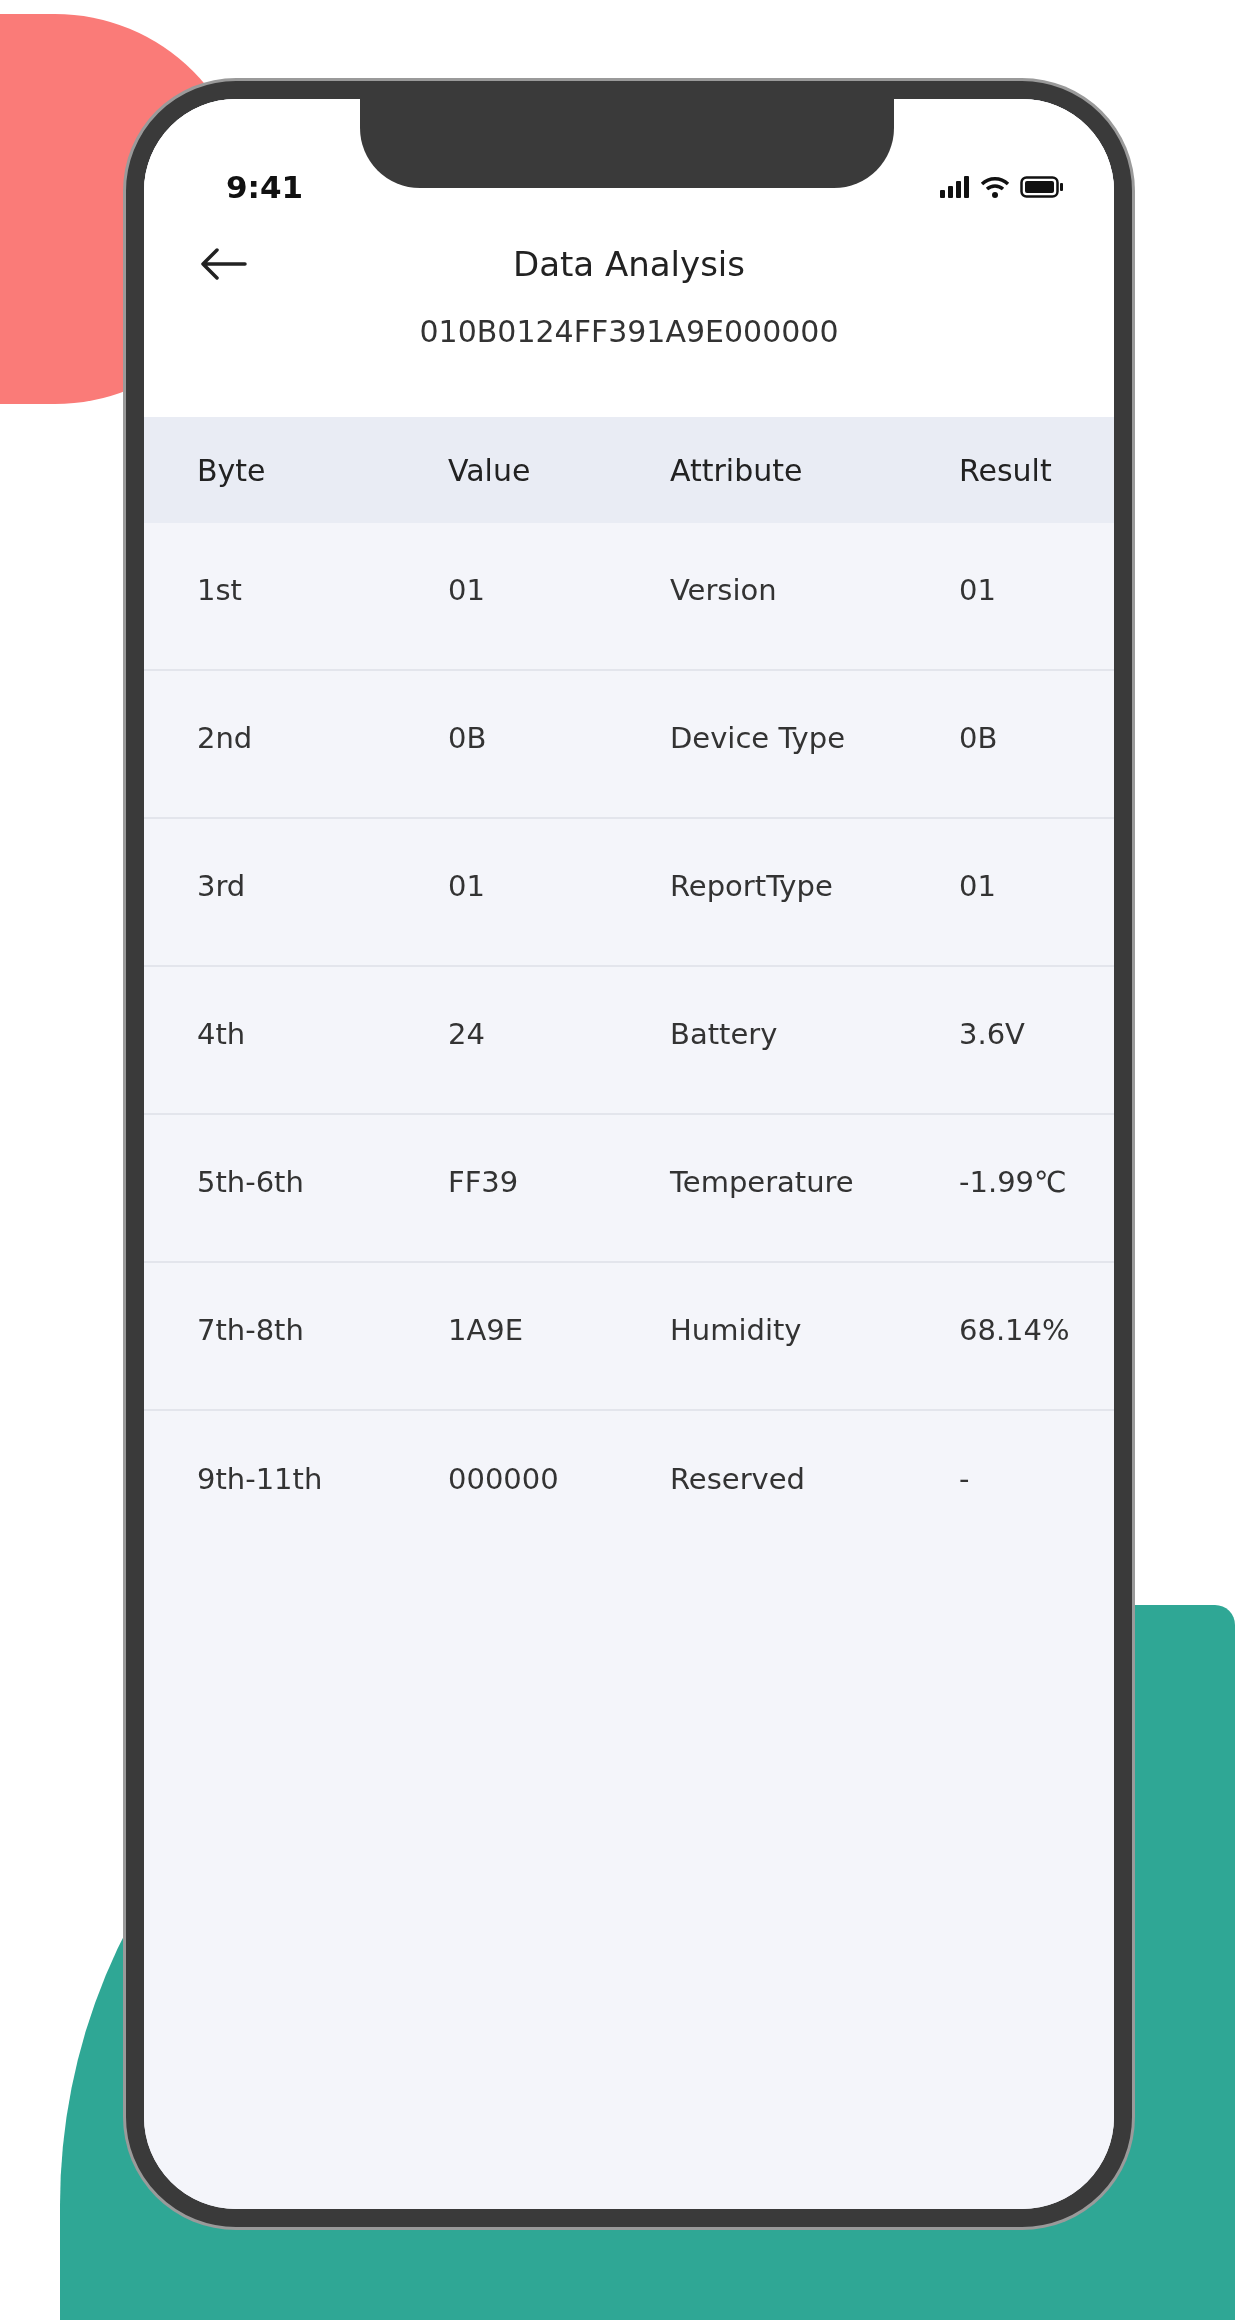  I want to click on column-header: Value, so click(490, 470).